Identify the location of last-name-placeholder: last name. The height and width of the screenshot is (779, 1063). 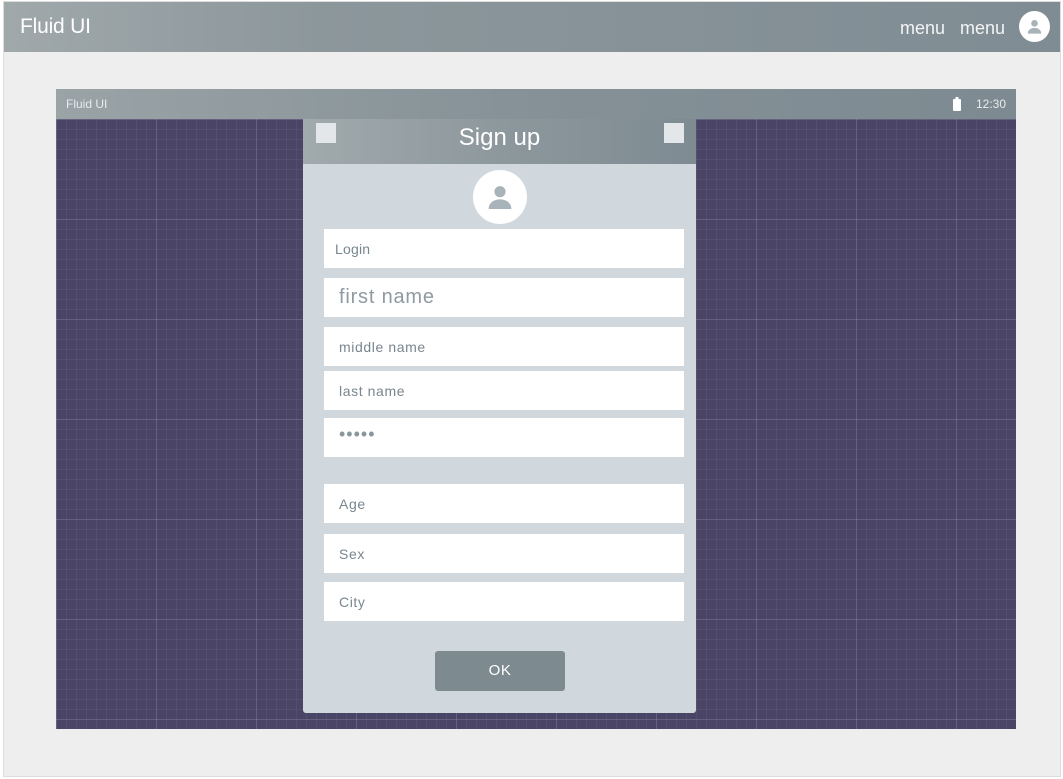
(372, 391).